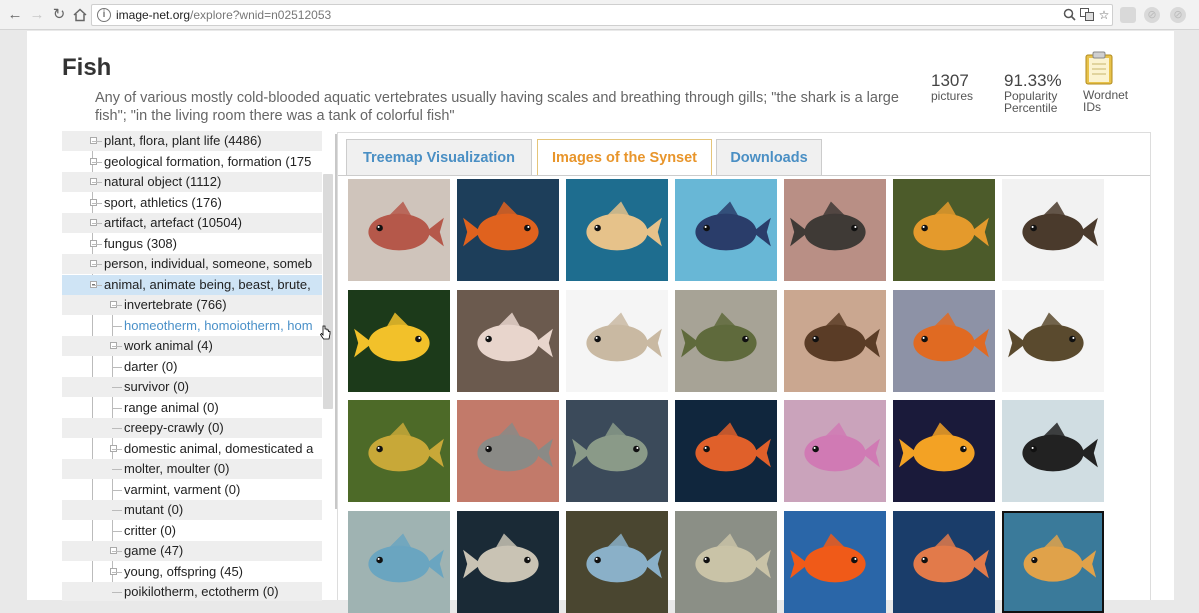 This screenshot has width=1199, height=613. What do you see at coordinates (192, 182) in the screenshot?
I see `tree-item: natural object (1112)` at bounding box center [192, 182].